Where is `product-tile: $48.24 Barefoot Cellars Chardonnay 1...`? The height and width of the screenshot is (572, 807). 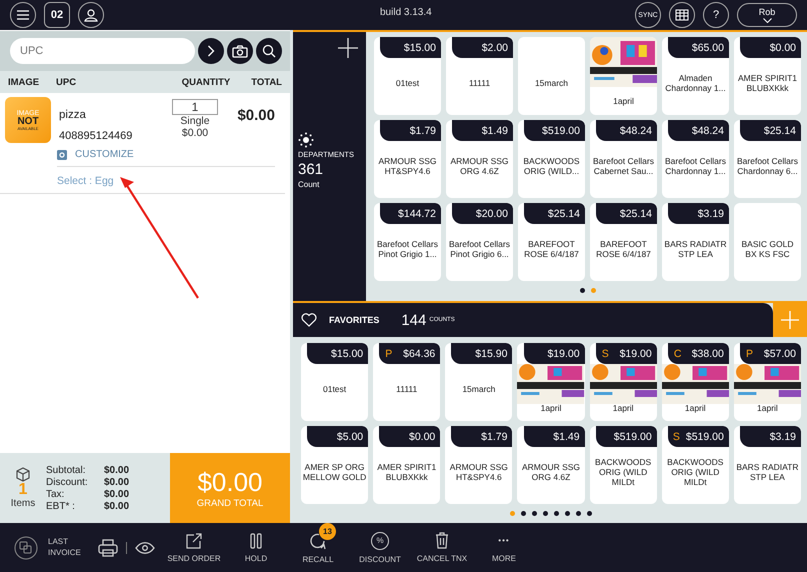 product-tile: $48.24 Barefoot Cellars Chardonnay 1... is located at coordinates (695, 159).